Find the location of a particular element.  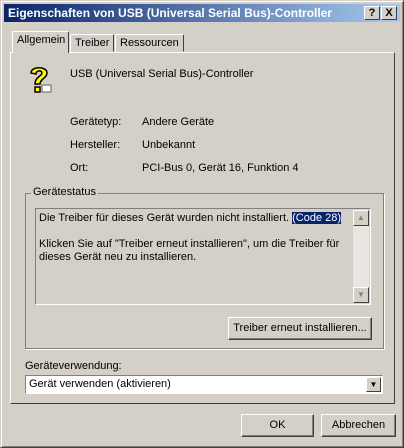

device-type-label: Gerätetyp: is located at coordinates (96, 122).